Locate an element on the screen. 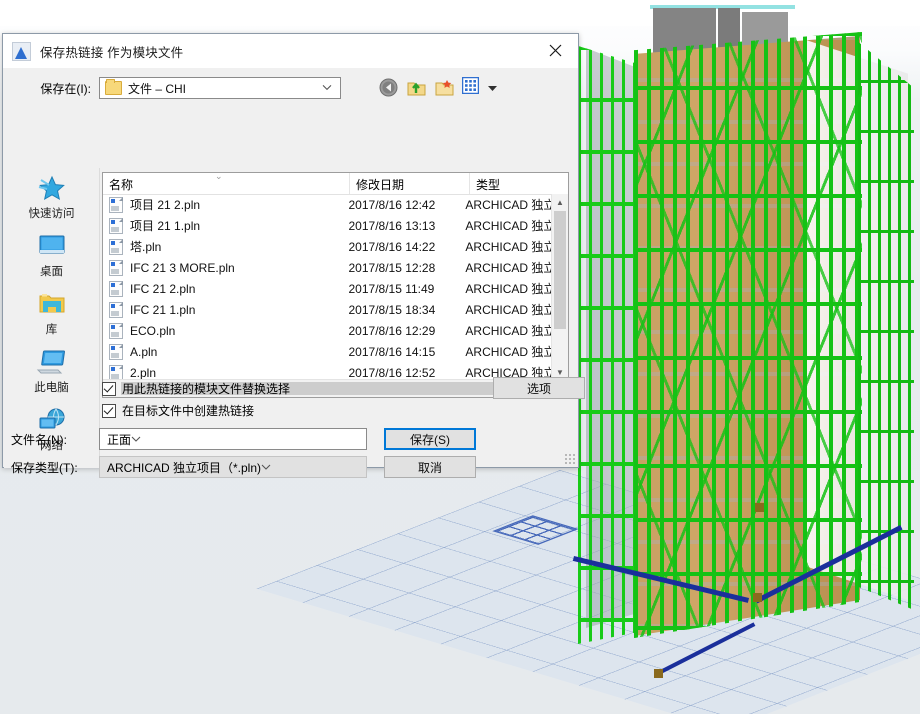 This screenshot has height=714, width=920. filename-value: 正面 is located at coordinates (119, 439).